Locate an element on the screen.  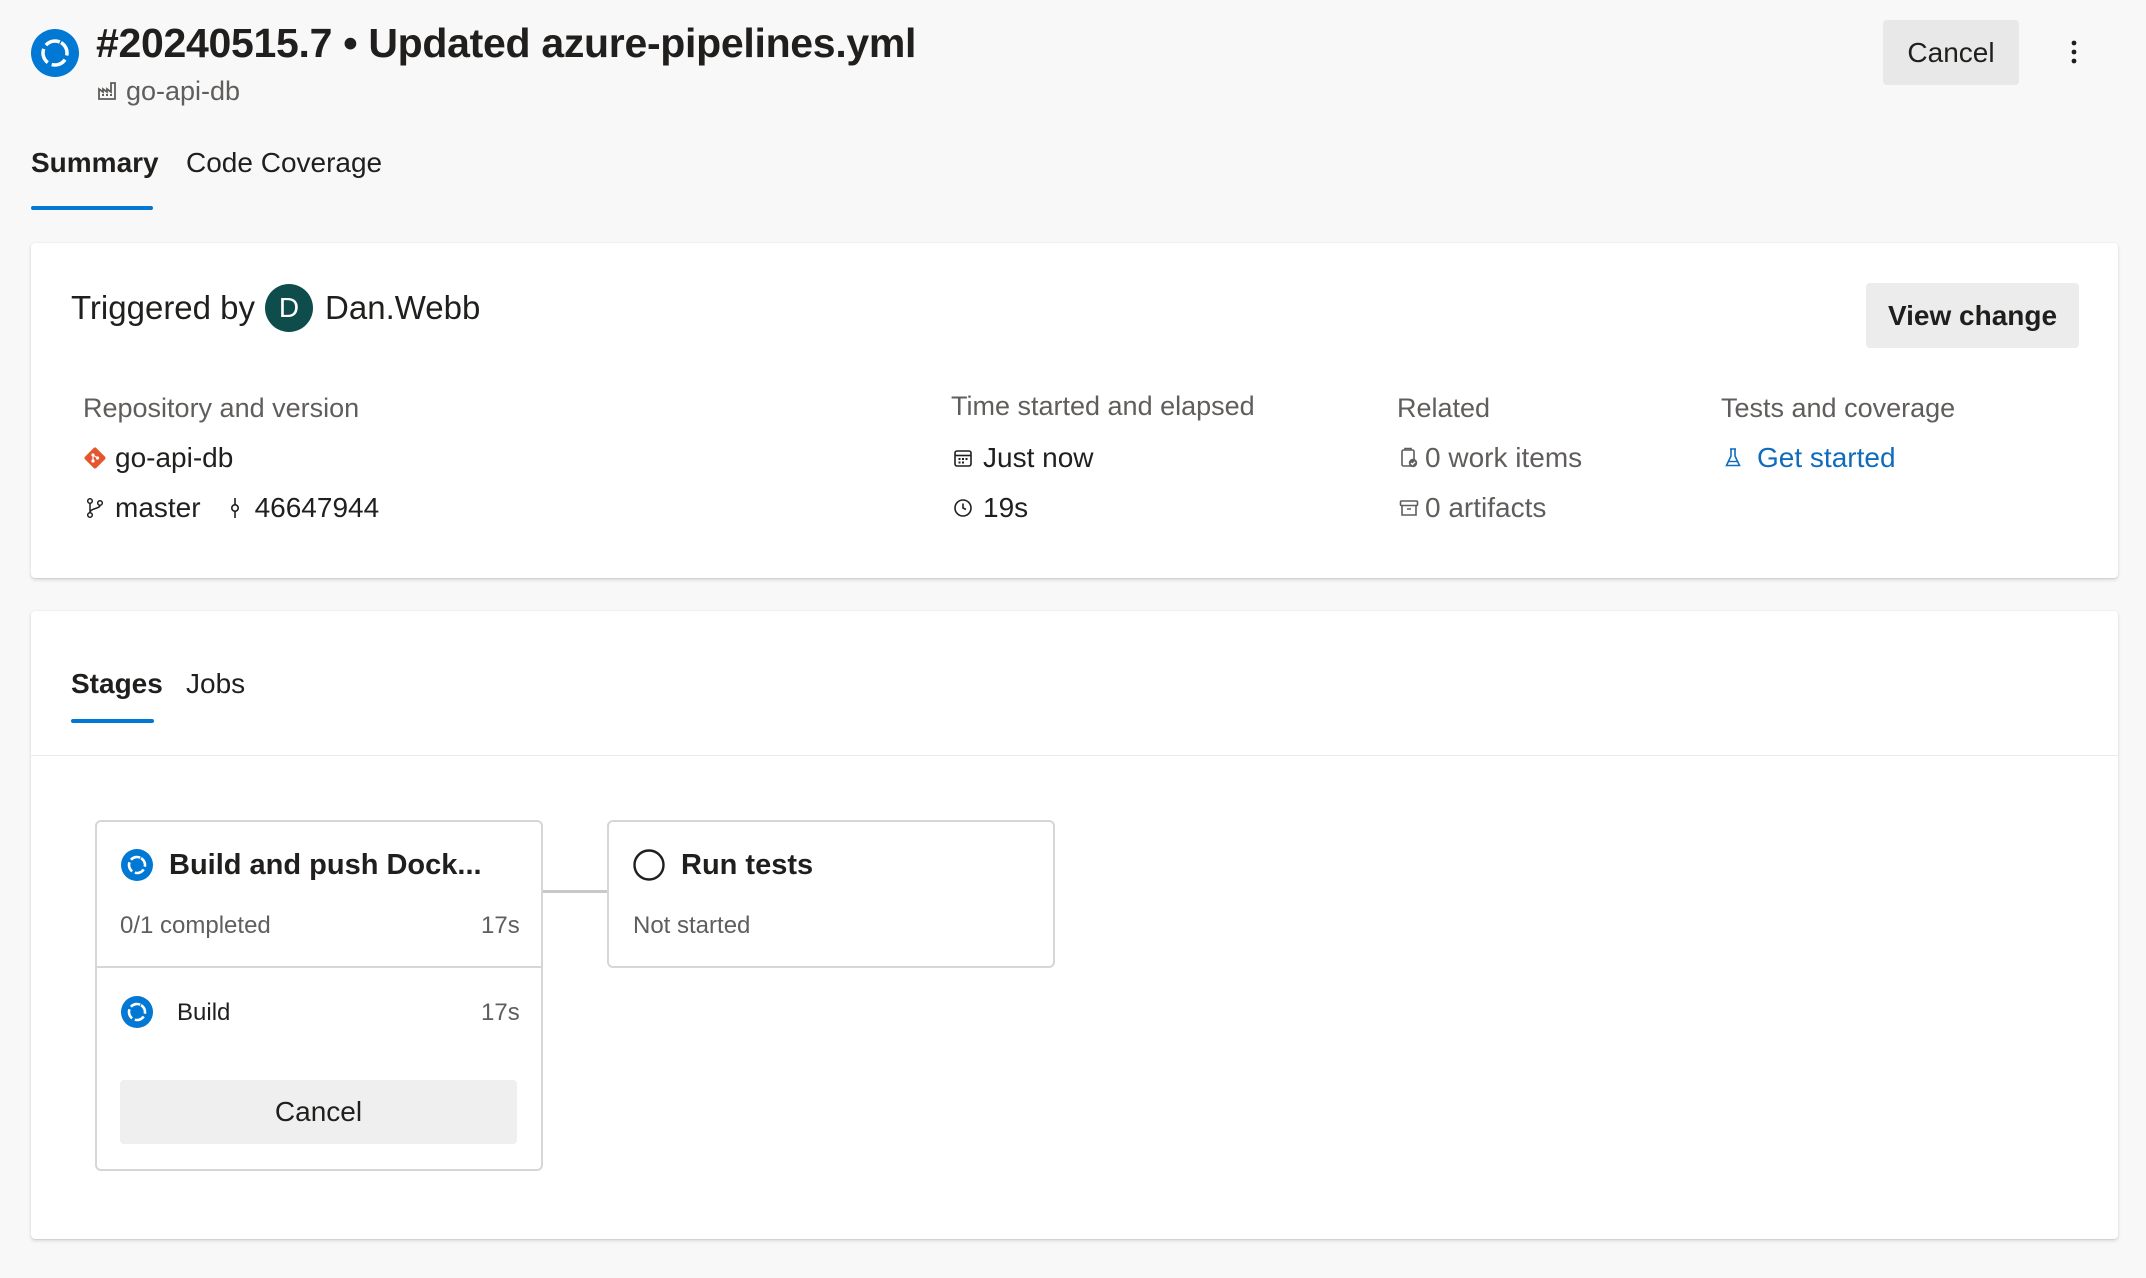
tests-heading: Tests and coverage is located at coordinates (1838, 408).